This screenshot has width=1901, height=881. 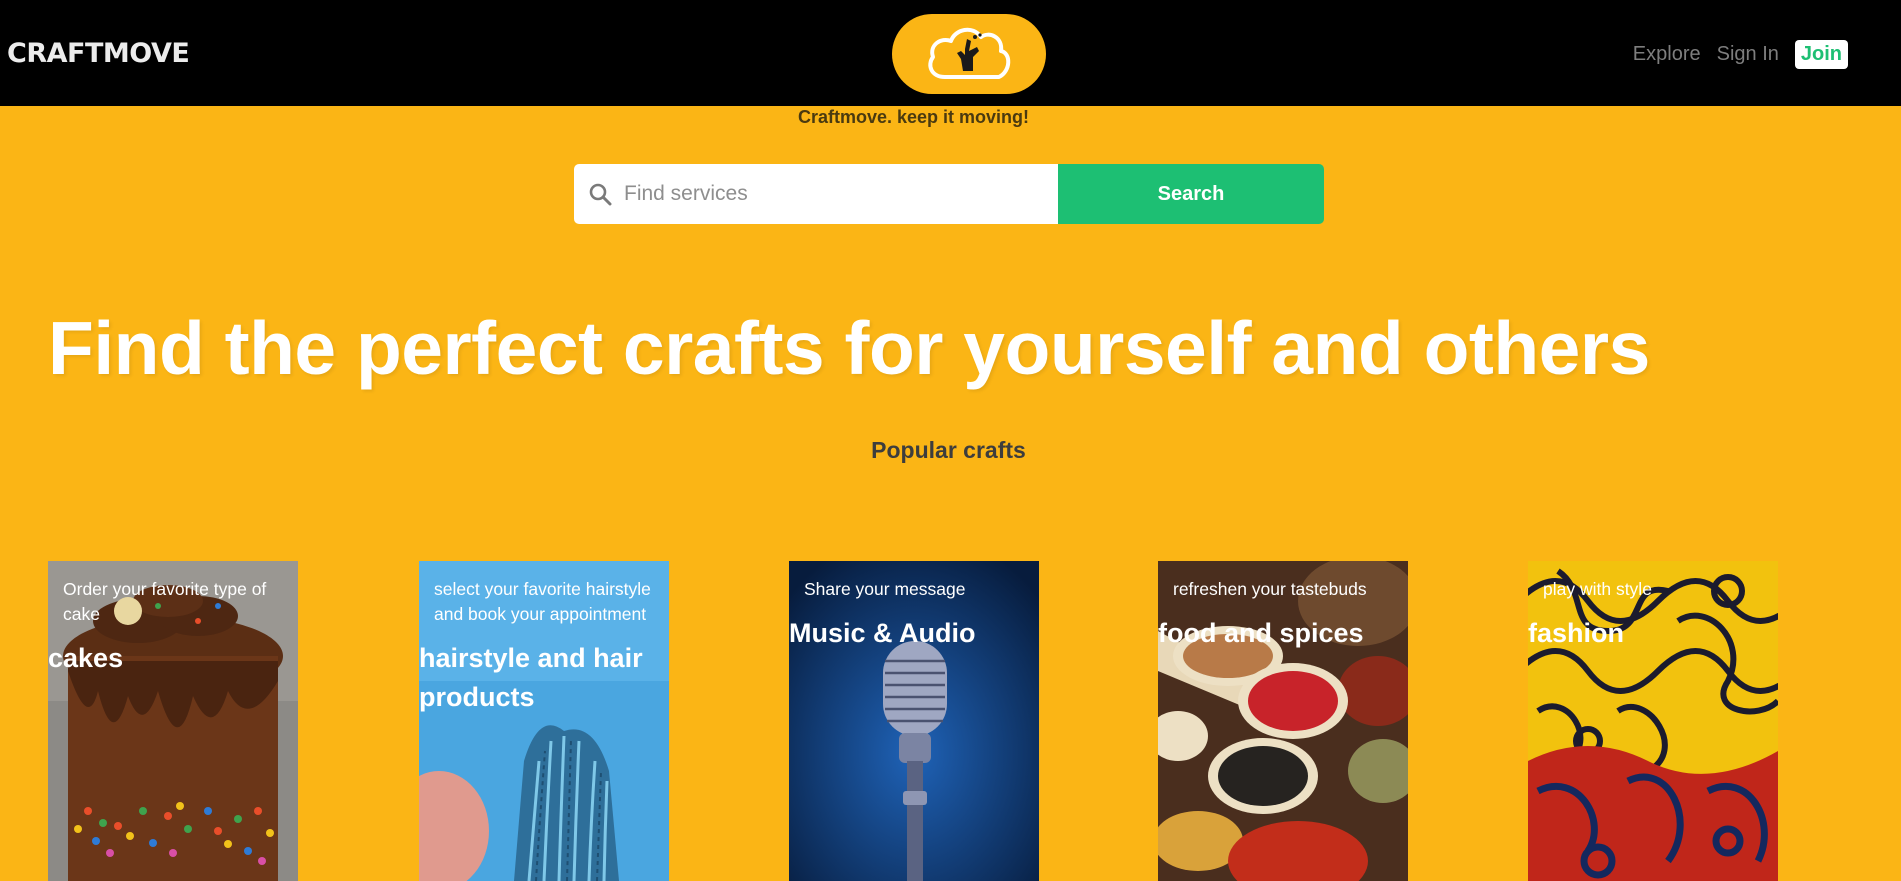 I want to click on craft-card-music-audio: Share your message Music & Audio, so click(x=914, y=721).